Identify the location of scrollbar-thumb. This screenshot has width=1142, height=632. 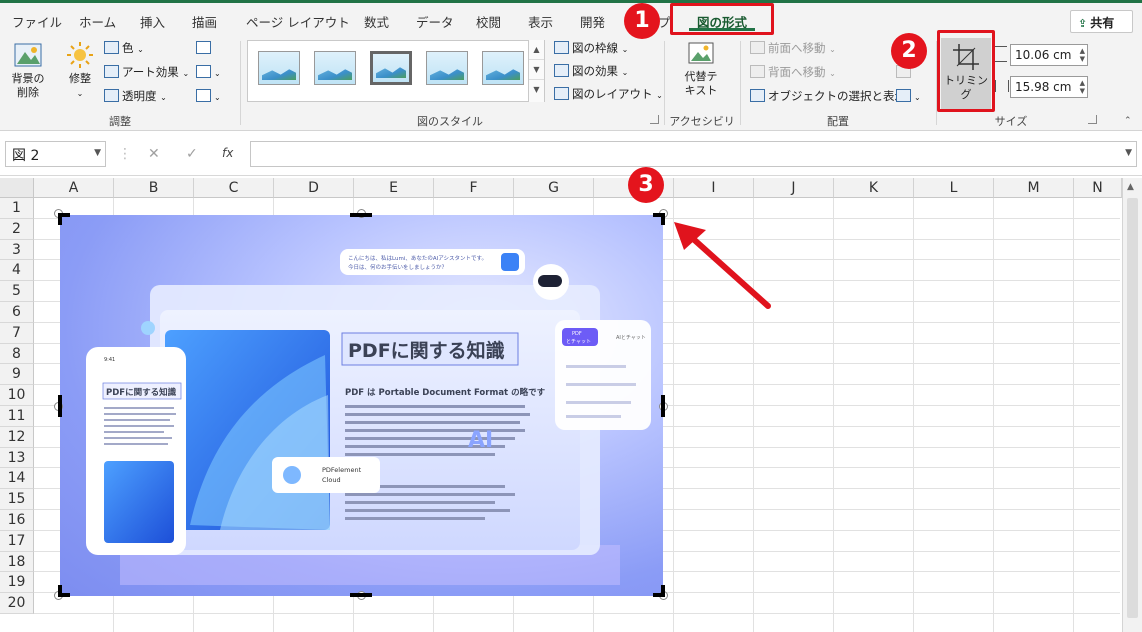
(1132, 408).